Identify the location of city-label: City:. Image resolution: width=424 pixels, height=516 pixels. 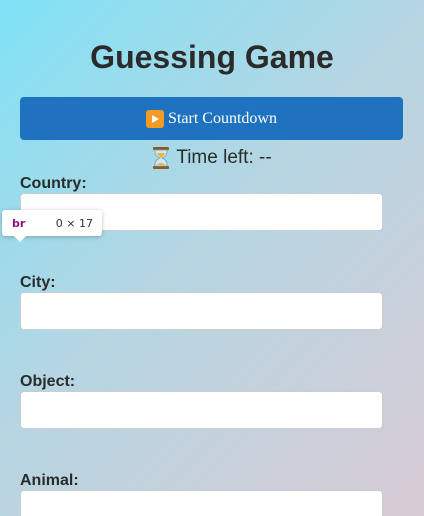
(38, 282).